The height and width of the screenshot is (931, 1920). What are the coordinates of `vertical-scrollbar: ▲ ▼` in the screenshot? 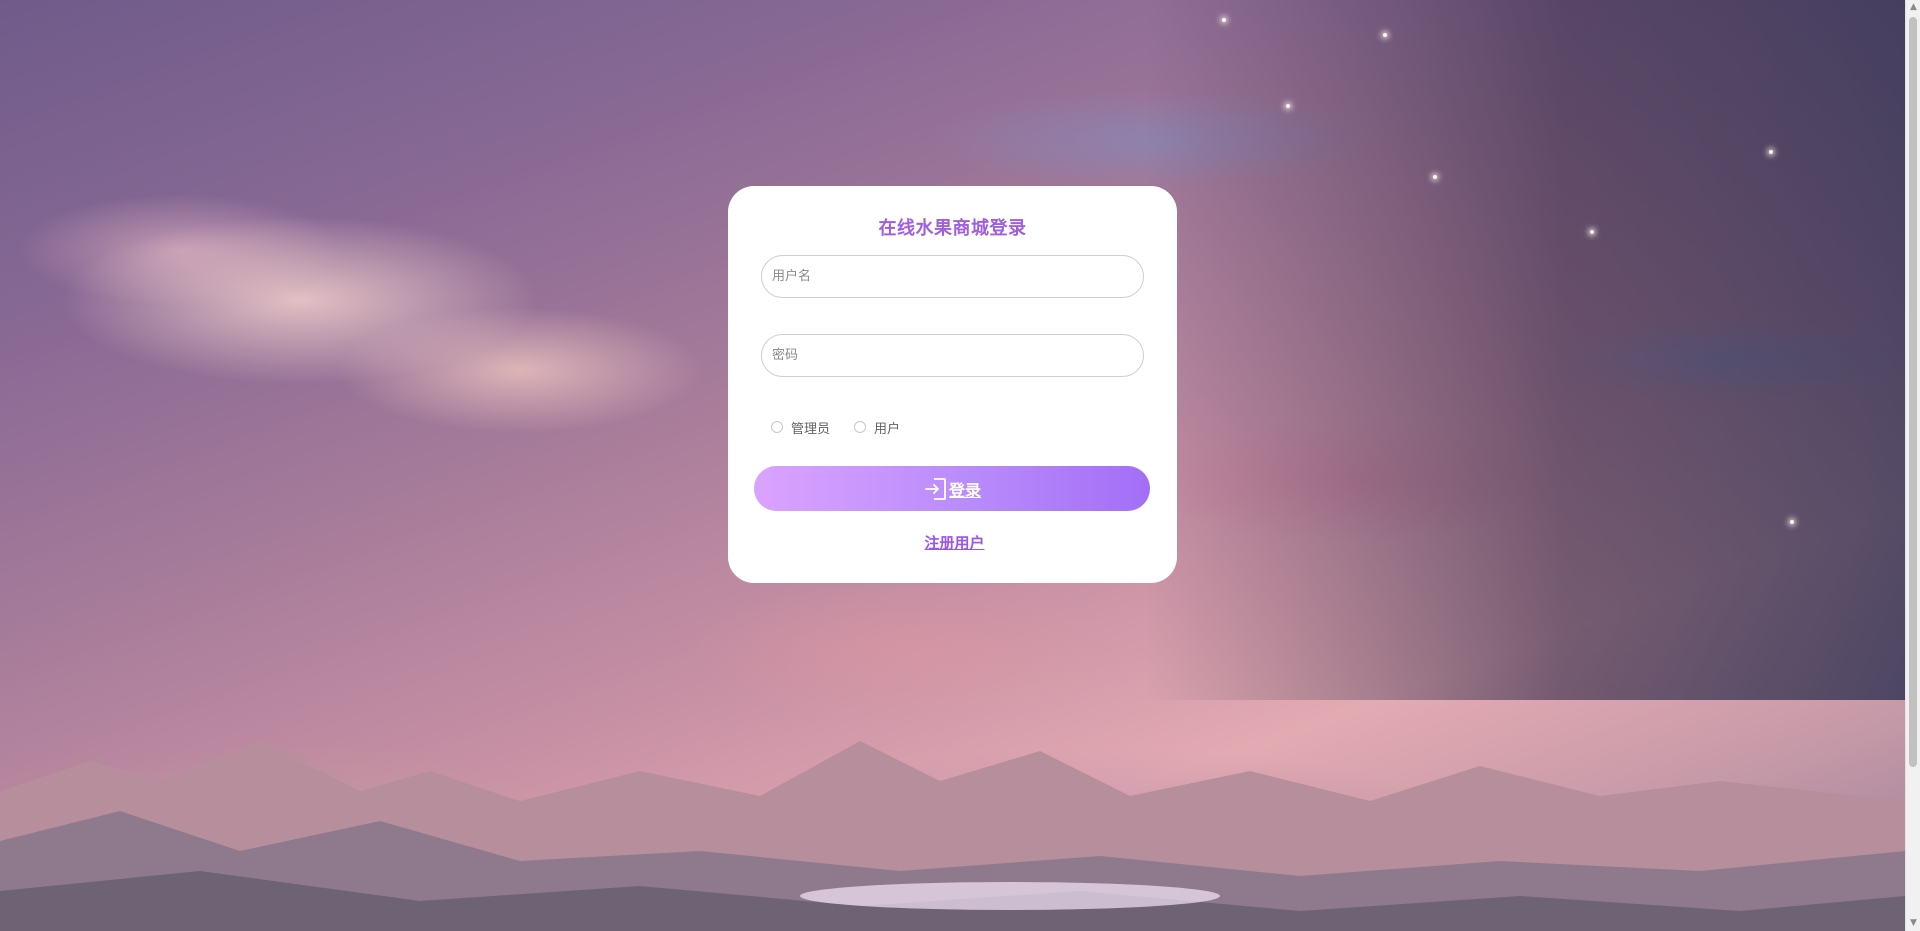 It's located at (1912, 465).